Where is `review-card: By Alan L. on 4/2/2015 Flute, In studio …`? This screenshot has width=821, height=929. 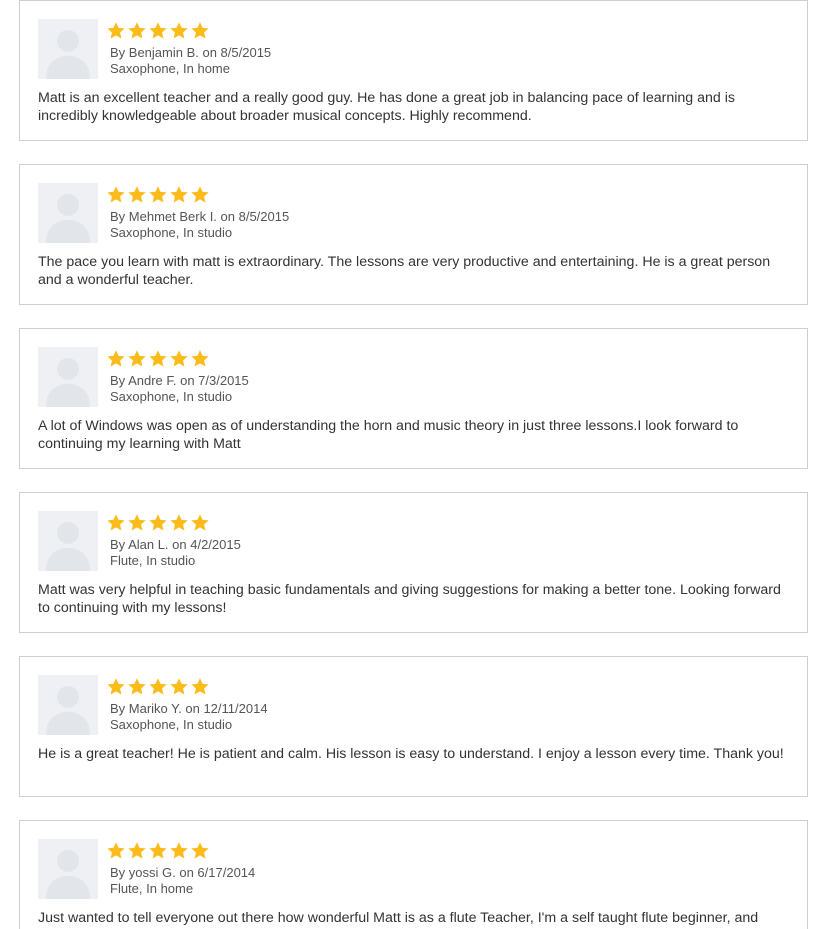
review-card: By Alan L. on 4/2/2015 Flute, In studio … is located at coordinates (413, 562).